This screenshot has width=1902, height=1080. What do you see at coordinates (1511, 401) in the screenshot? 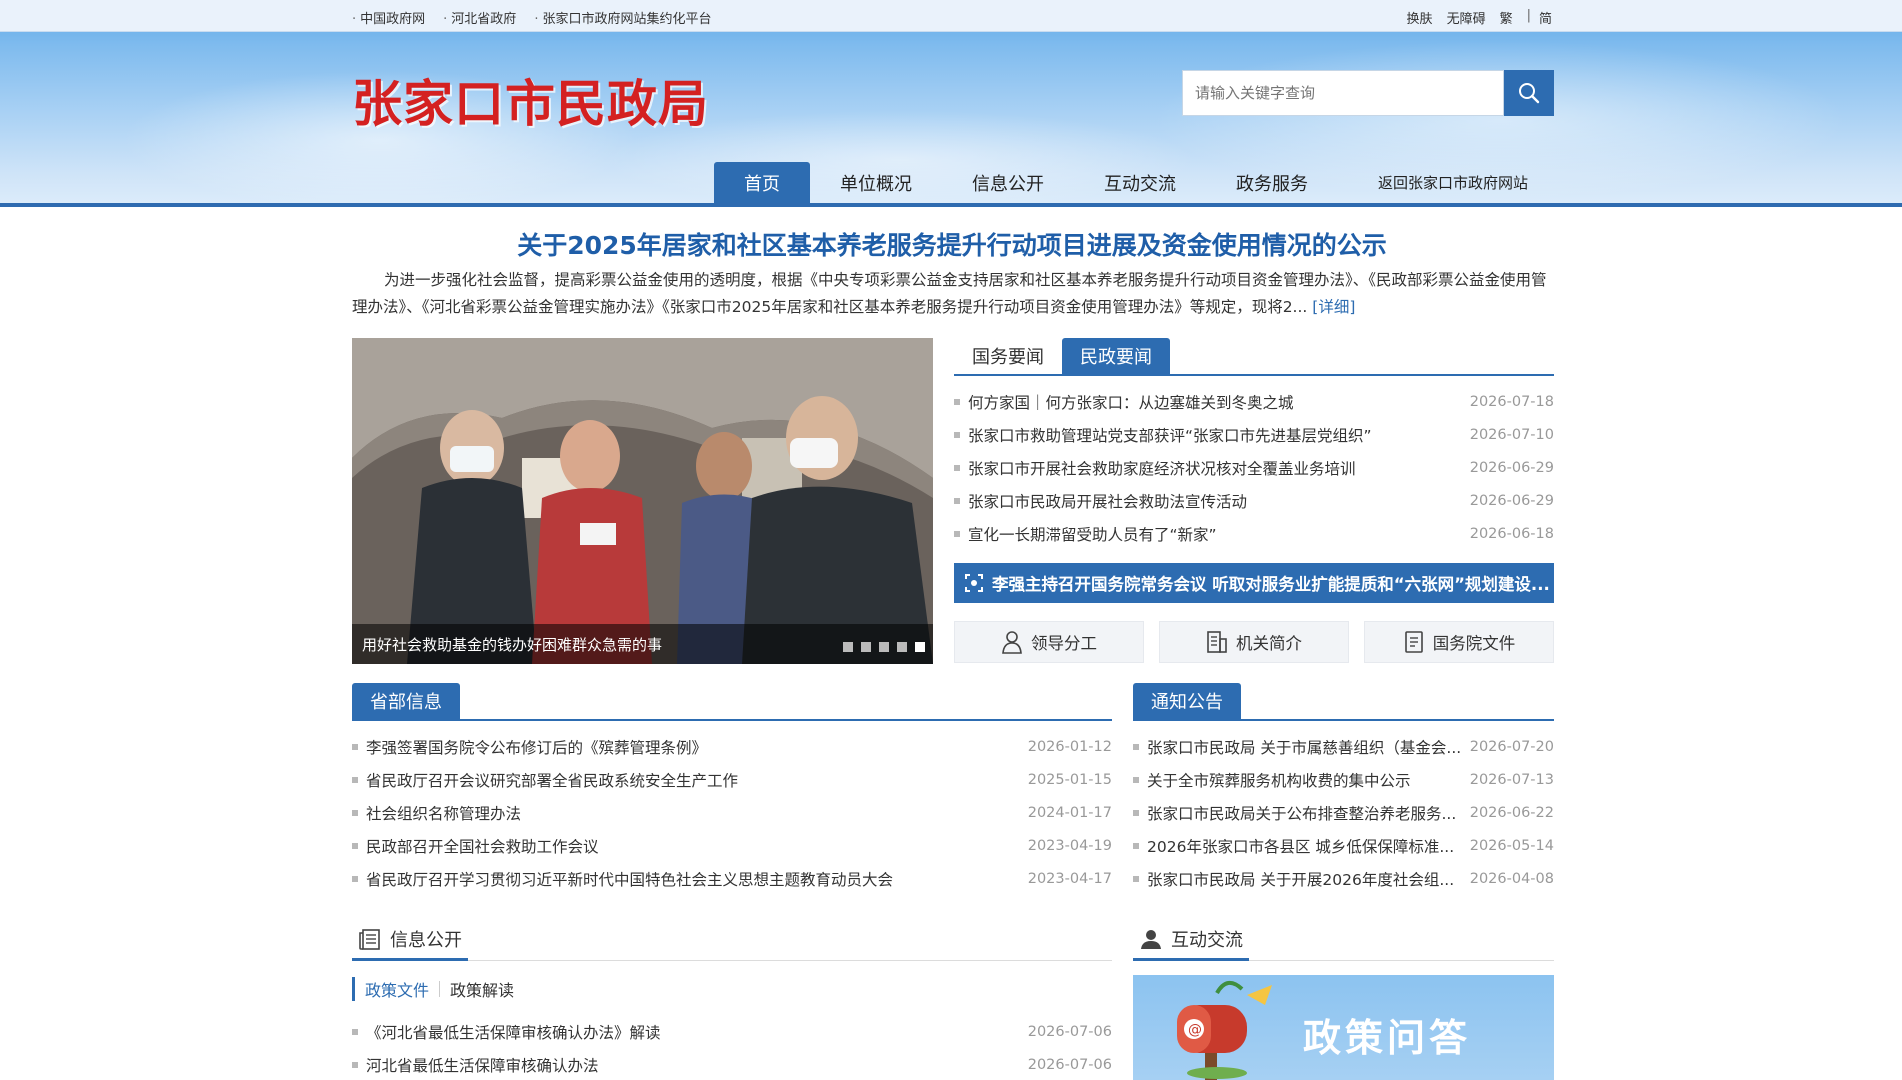
I see `list-item-date: 2026-07-18` at bounding box center [1511, 401].